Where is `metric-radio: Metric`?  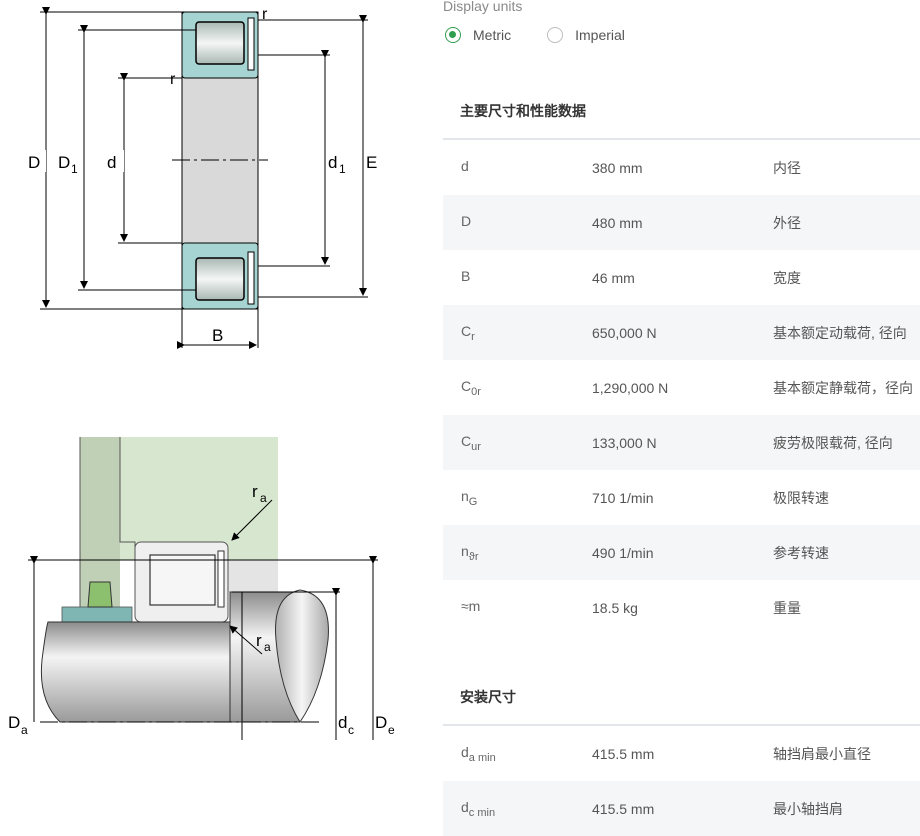 metric-radio: Metric is located at coordinates (478, 35).